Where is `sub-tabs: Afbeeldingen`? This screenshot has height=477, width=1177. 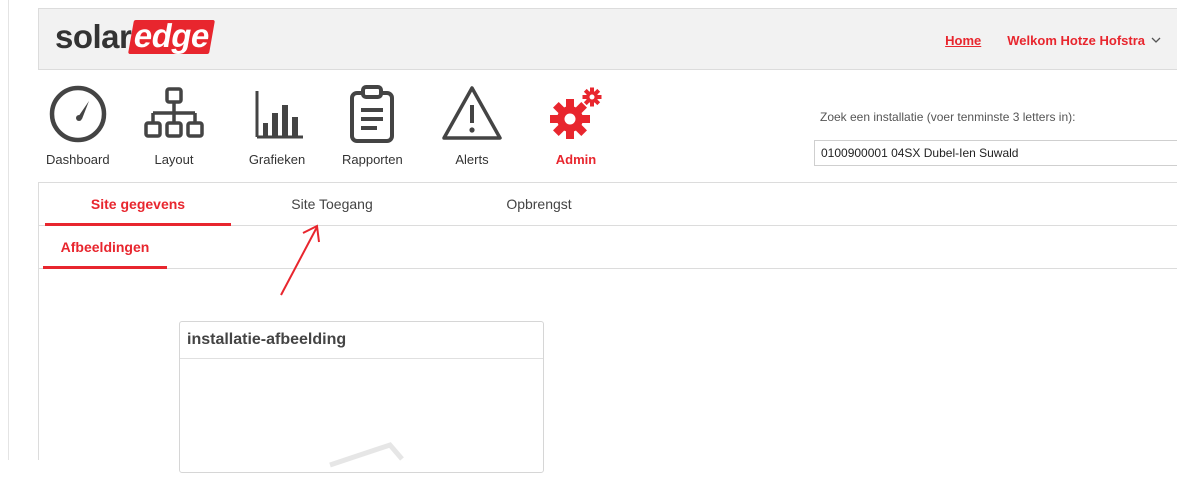
sub-tabs: Afbeeldingen is located at coordinates (608, 247).